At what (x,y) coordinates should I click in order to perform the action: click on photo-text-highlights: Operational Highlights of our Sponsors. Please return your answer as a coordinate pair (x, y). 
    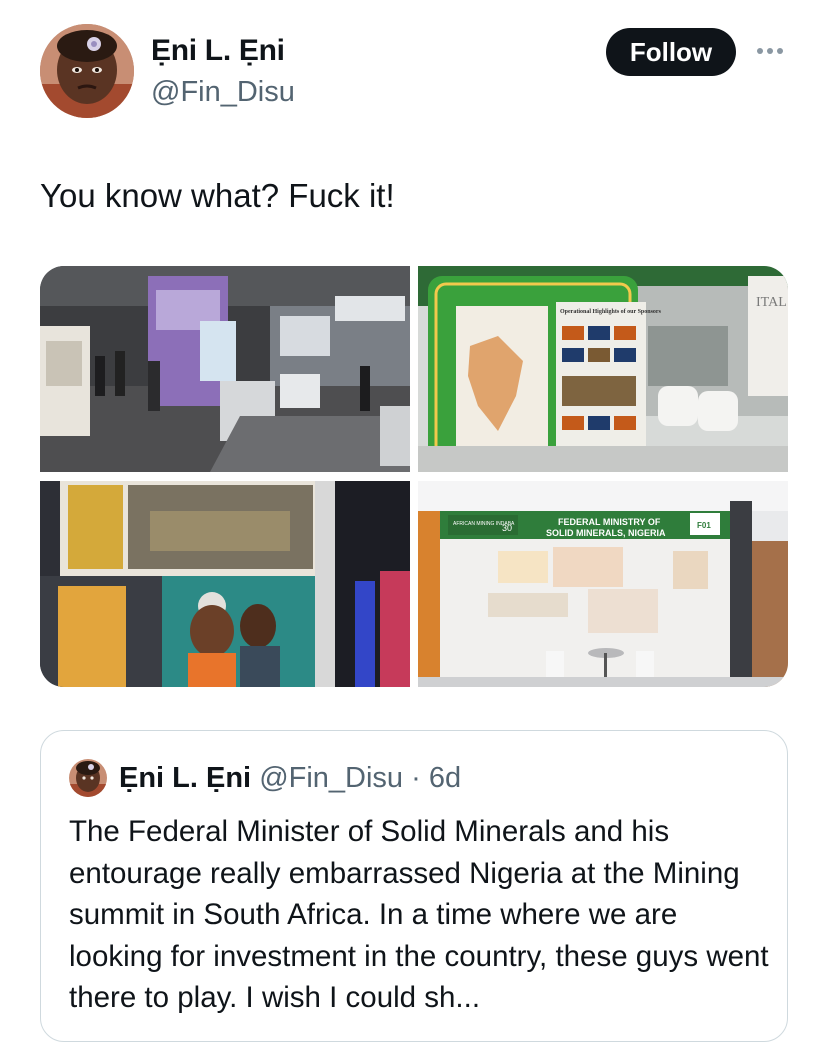
    Looking at the image, I should click on (611, 312).